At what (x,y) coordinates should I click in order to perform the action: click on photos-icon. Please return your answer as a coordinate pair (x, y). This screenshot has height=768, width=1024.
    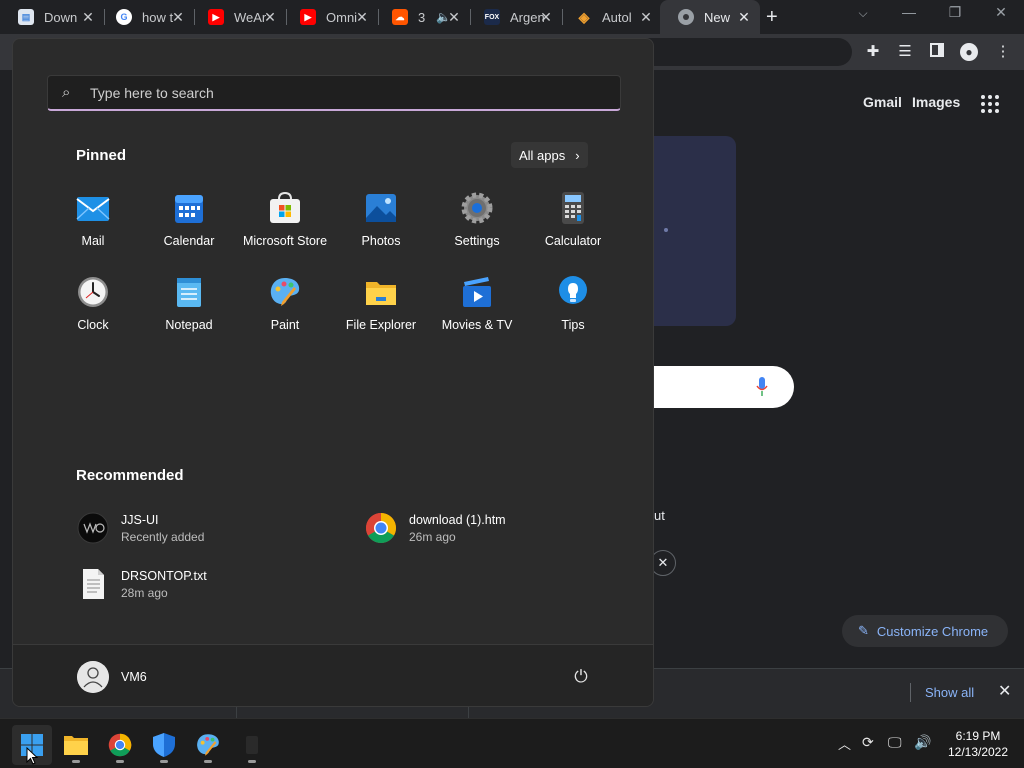
    Looking at the image, I should click on (381, 208).